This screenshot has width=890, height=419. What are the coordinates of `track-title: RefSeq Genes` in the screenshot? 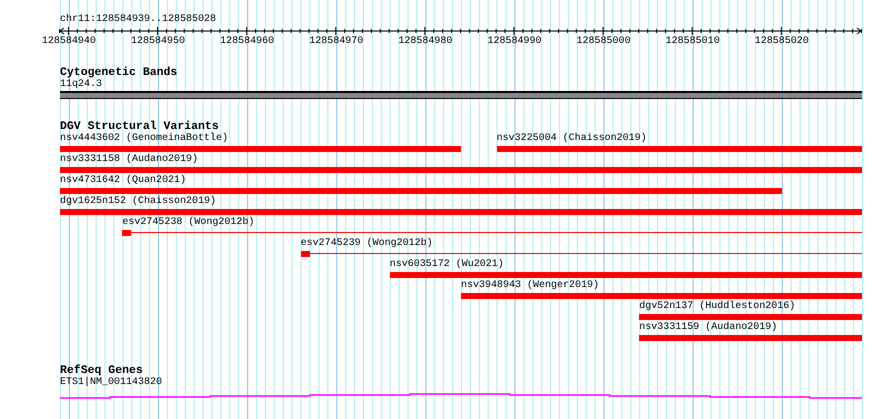 It's located at (101, 371).